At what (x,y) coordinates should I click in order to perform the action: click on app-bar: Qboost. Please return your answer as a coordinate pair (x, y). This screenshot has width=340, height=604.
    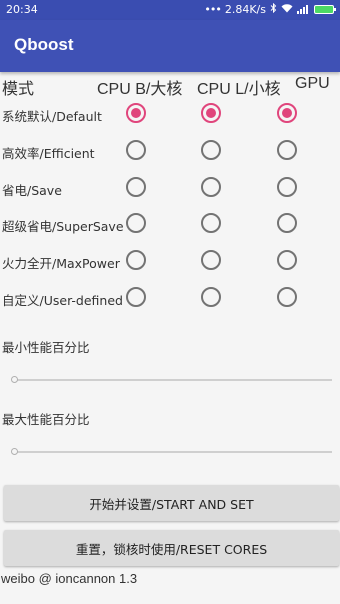
    Looking at the image, I should click on (170, 46).